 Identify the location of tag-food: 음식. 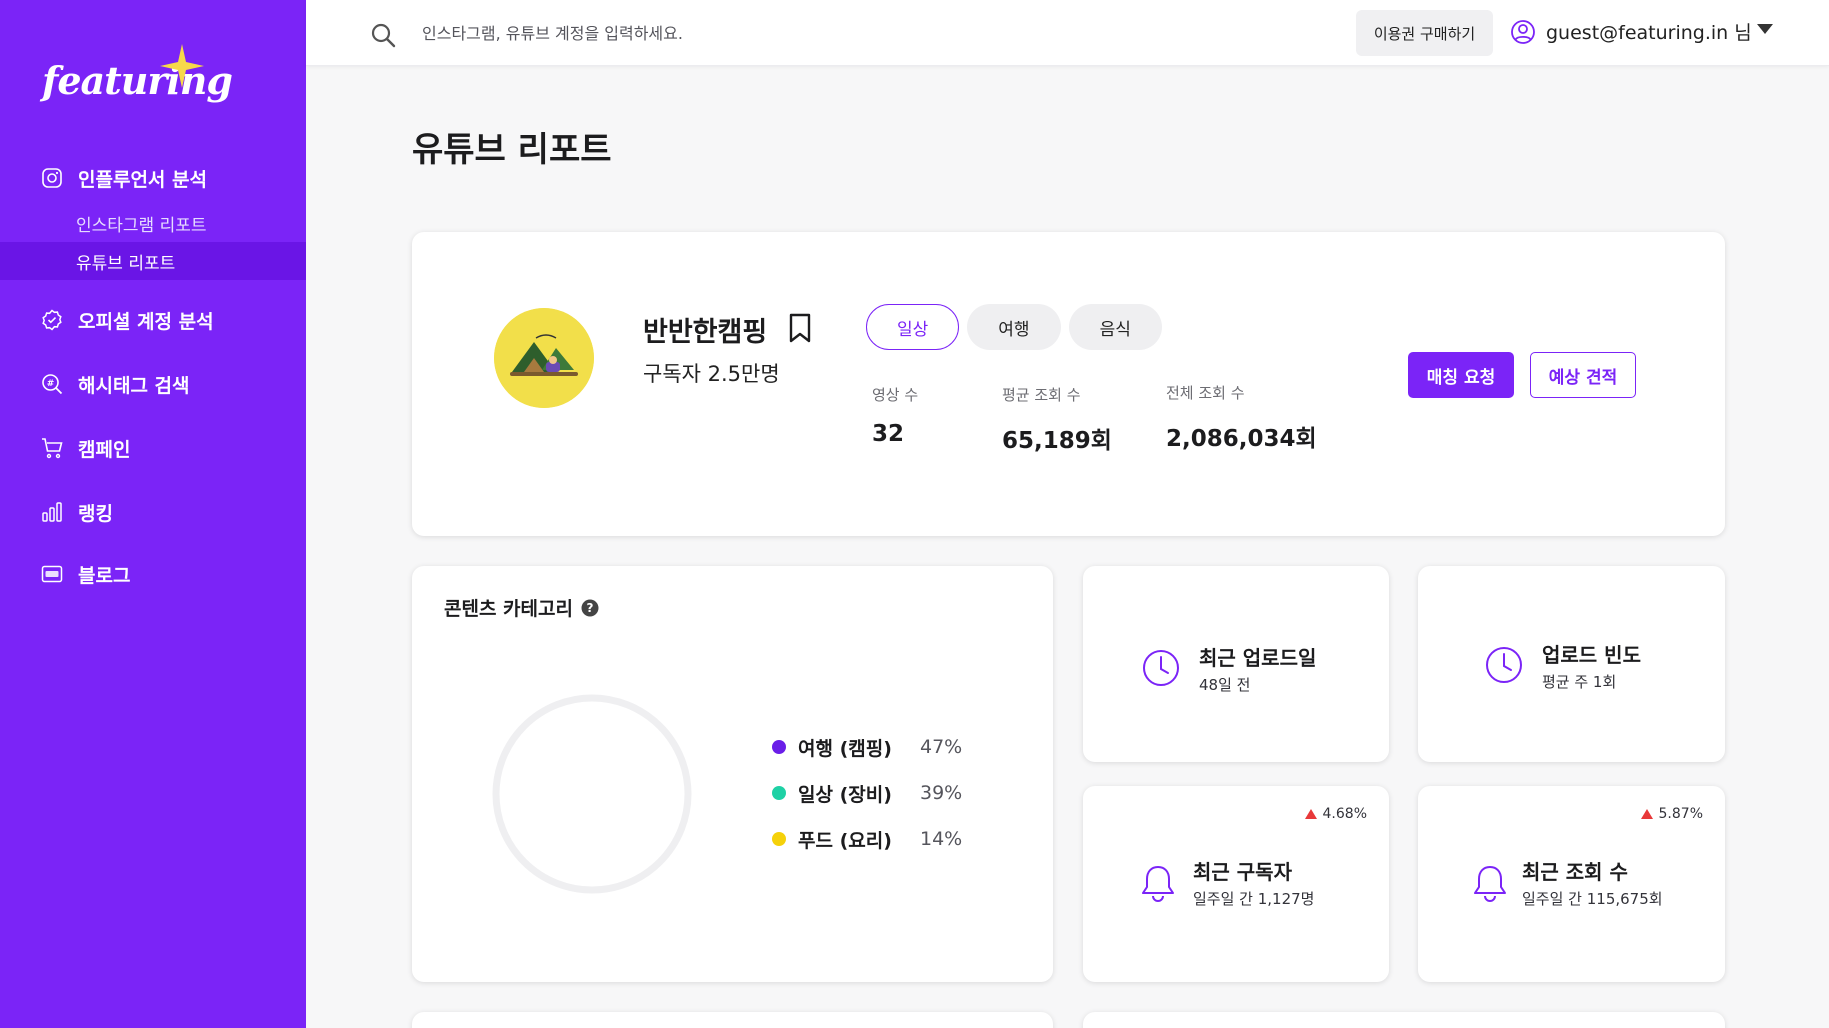
(1115, 327).